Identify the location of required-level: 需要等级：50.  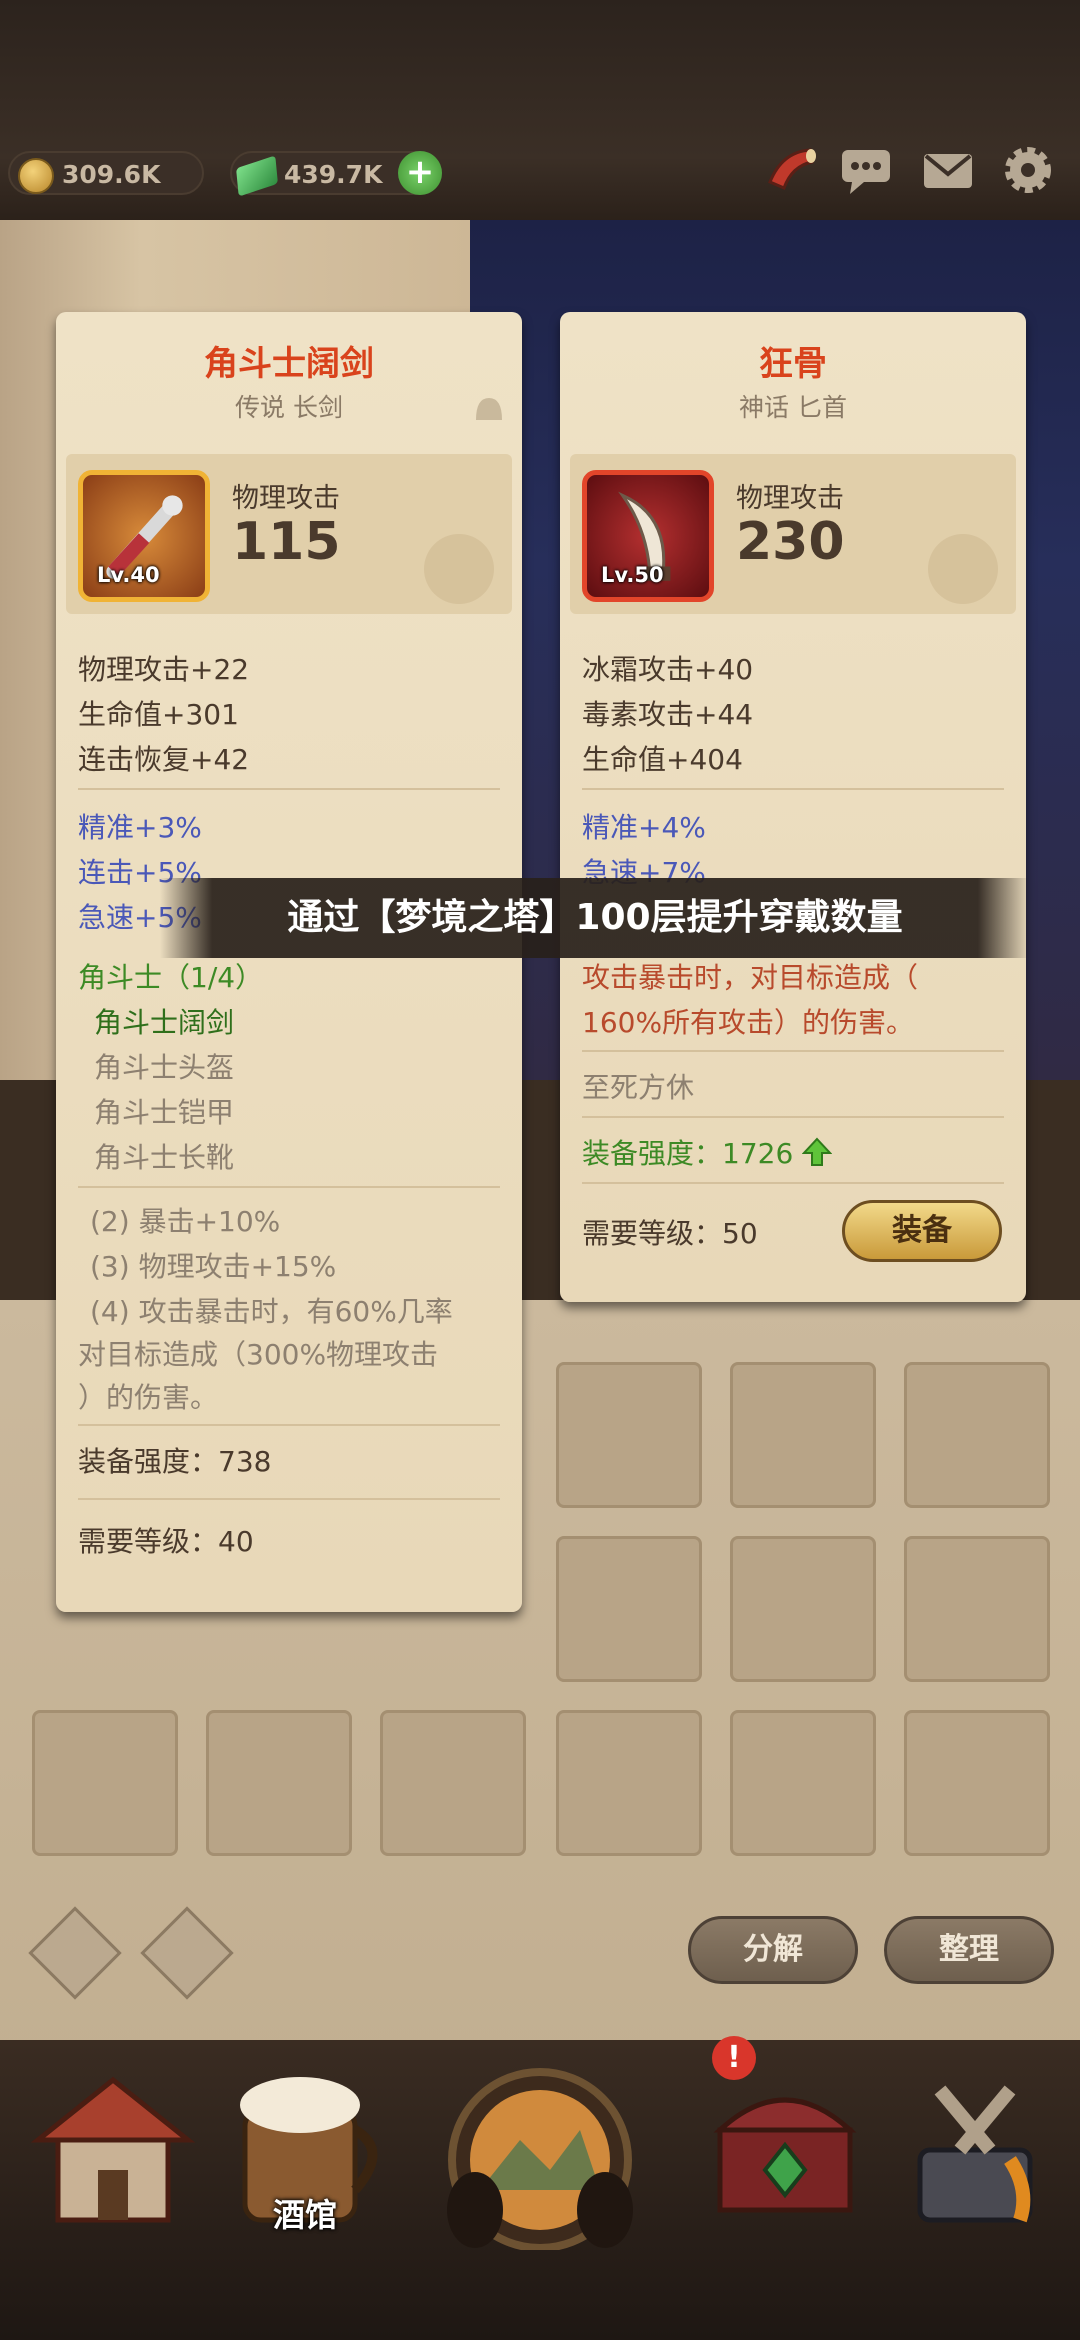
(670, 1233).